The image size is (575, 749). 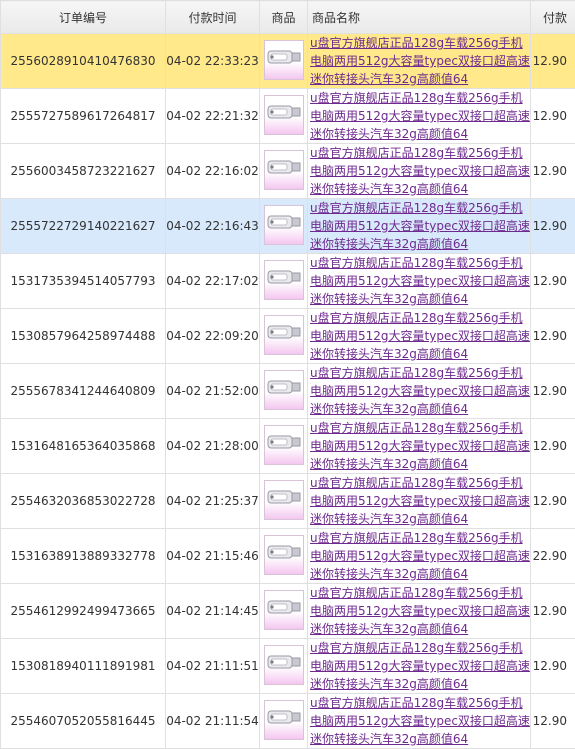 I want to click on order-id-cell: 2554607052055816445, so click(x=83, y=721).